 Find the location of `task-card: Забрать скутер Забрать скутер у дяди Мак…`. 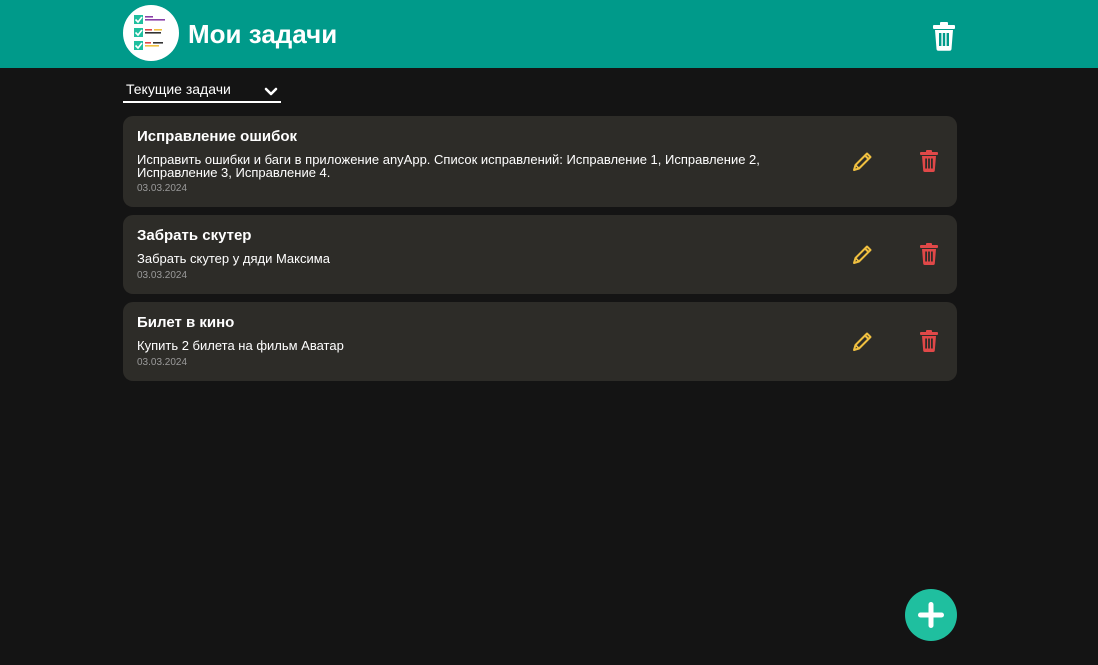

task-card: Забрать скутер Забрать скутер у дяди Мак… is located at coordinates (540, 254).